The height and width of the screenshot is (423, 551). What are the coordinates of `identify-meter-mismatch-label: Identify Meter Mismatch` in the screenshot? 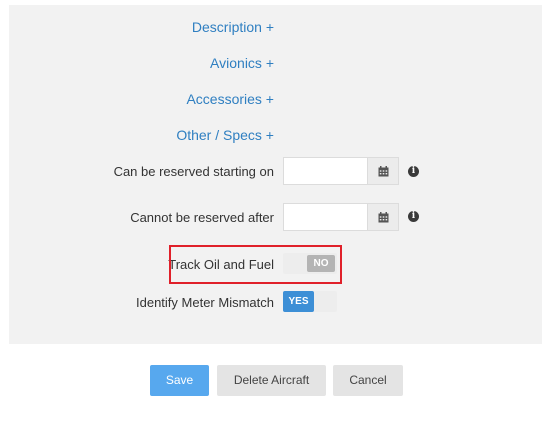 It's located at (205, 302).